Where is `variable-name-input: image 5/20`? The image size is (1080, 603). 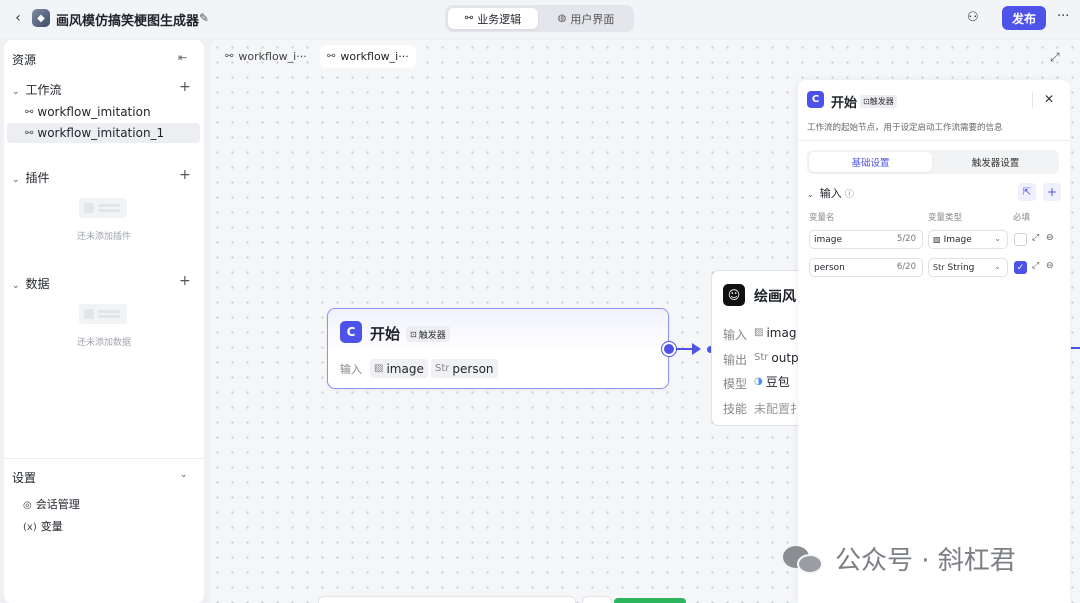 variable-name-input: image 5/20 is located at coordinates (866, 239).